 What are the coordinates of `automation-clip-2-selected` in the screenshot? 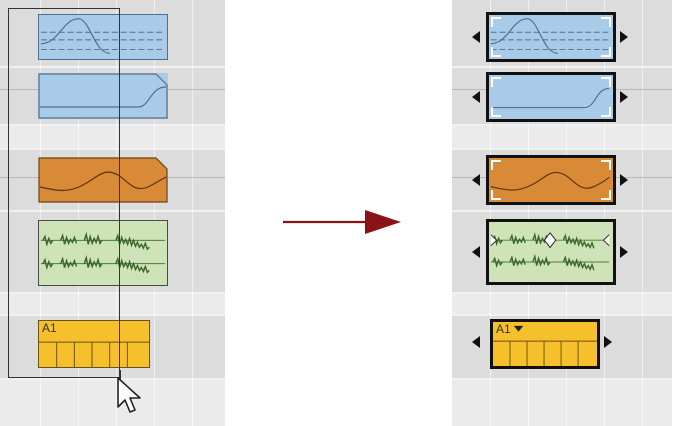 It's located at (551, 97).